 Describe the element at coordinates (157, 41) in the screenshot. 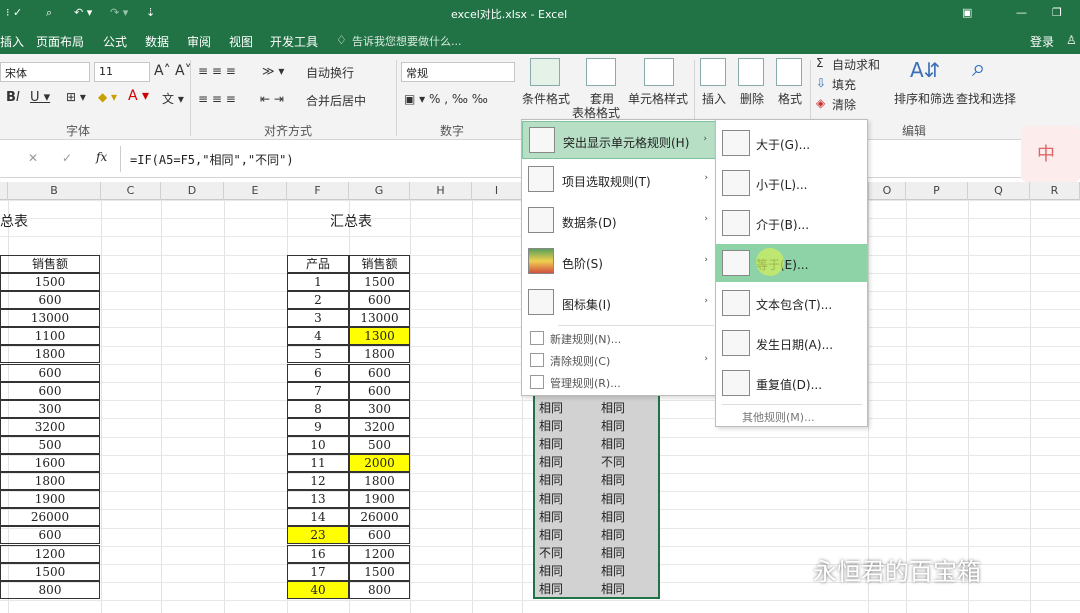

I see `tab-data: 数据` at that location.